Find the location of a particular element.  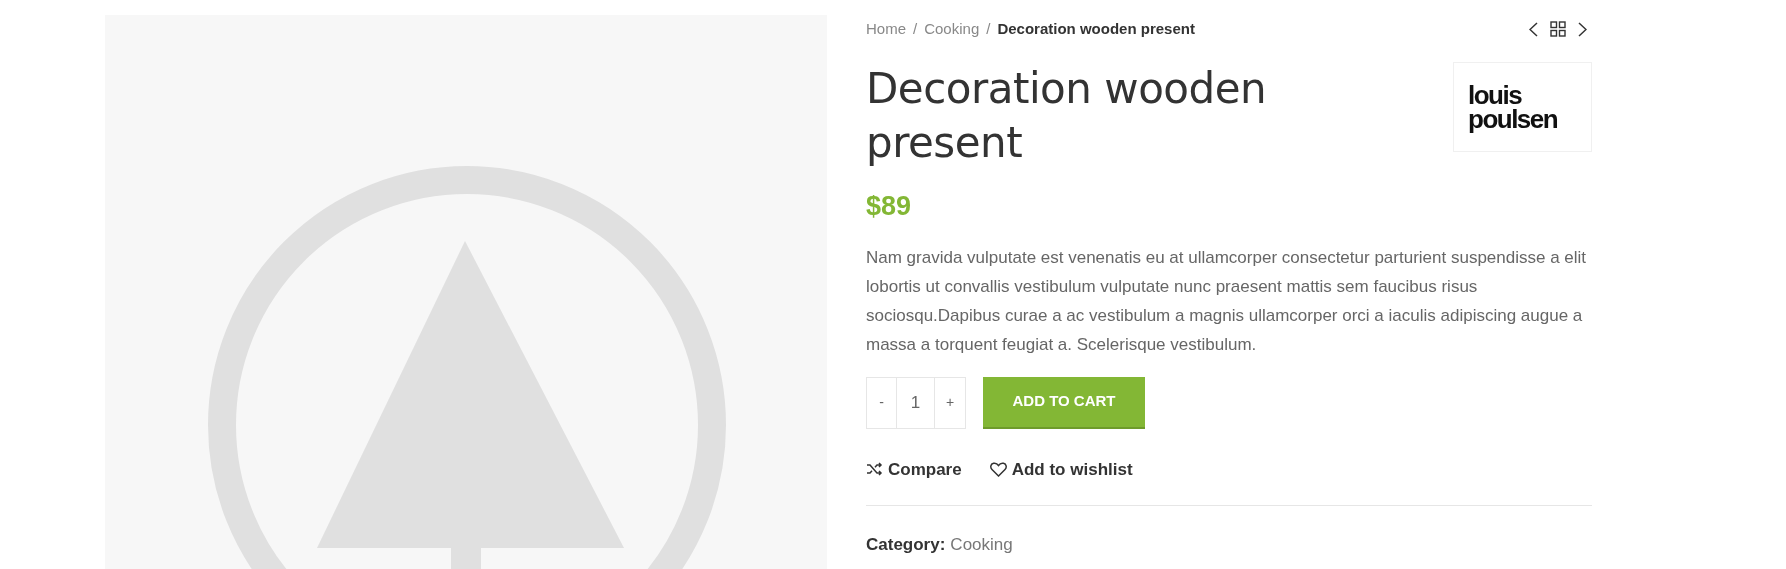

shuffle-icon is located at coordinates (874, 469).